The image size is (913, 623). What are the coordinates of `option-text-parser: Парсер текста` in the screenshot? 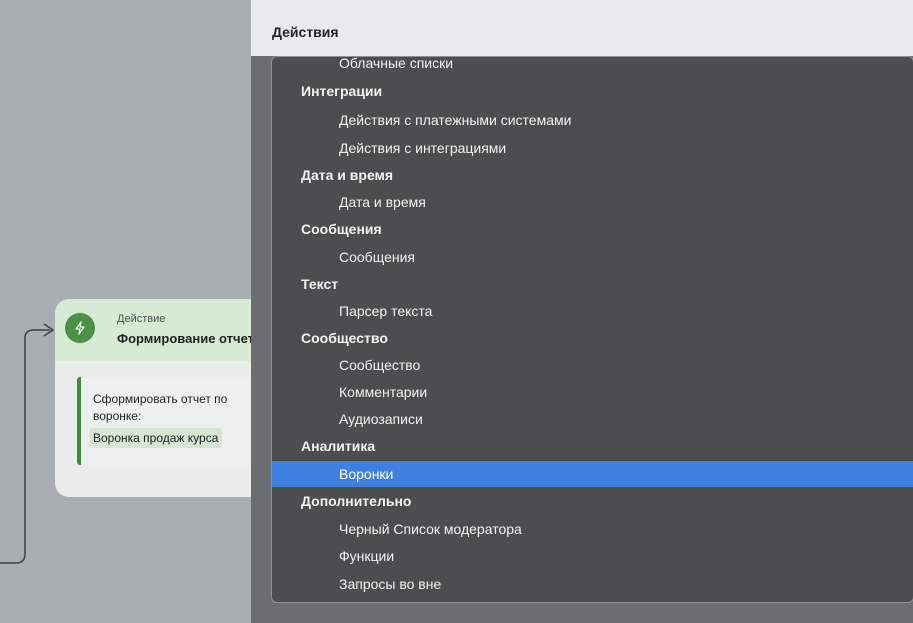 It's located at (592, 311).